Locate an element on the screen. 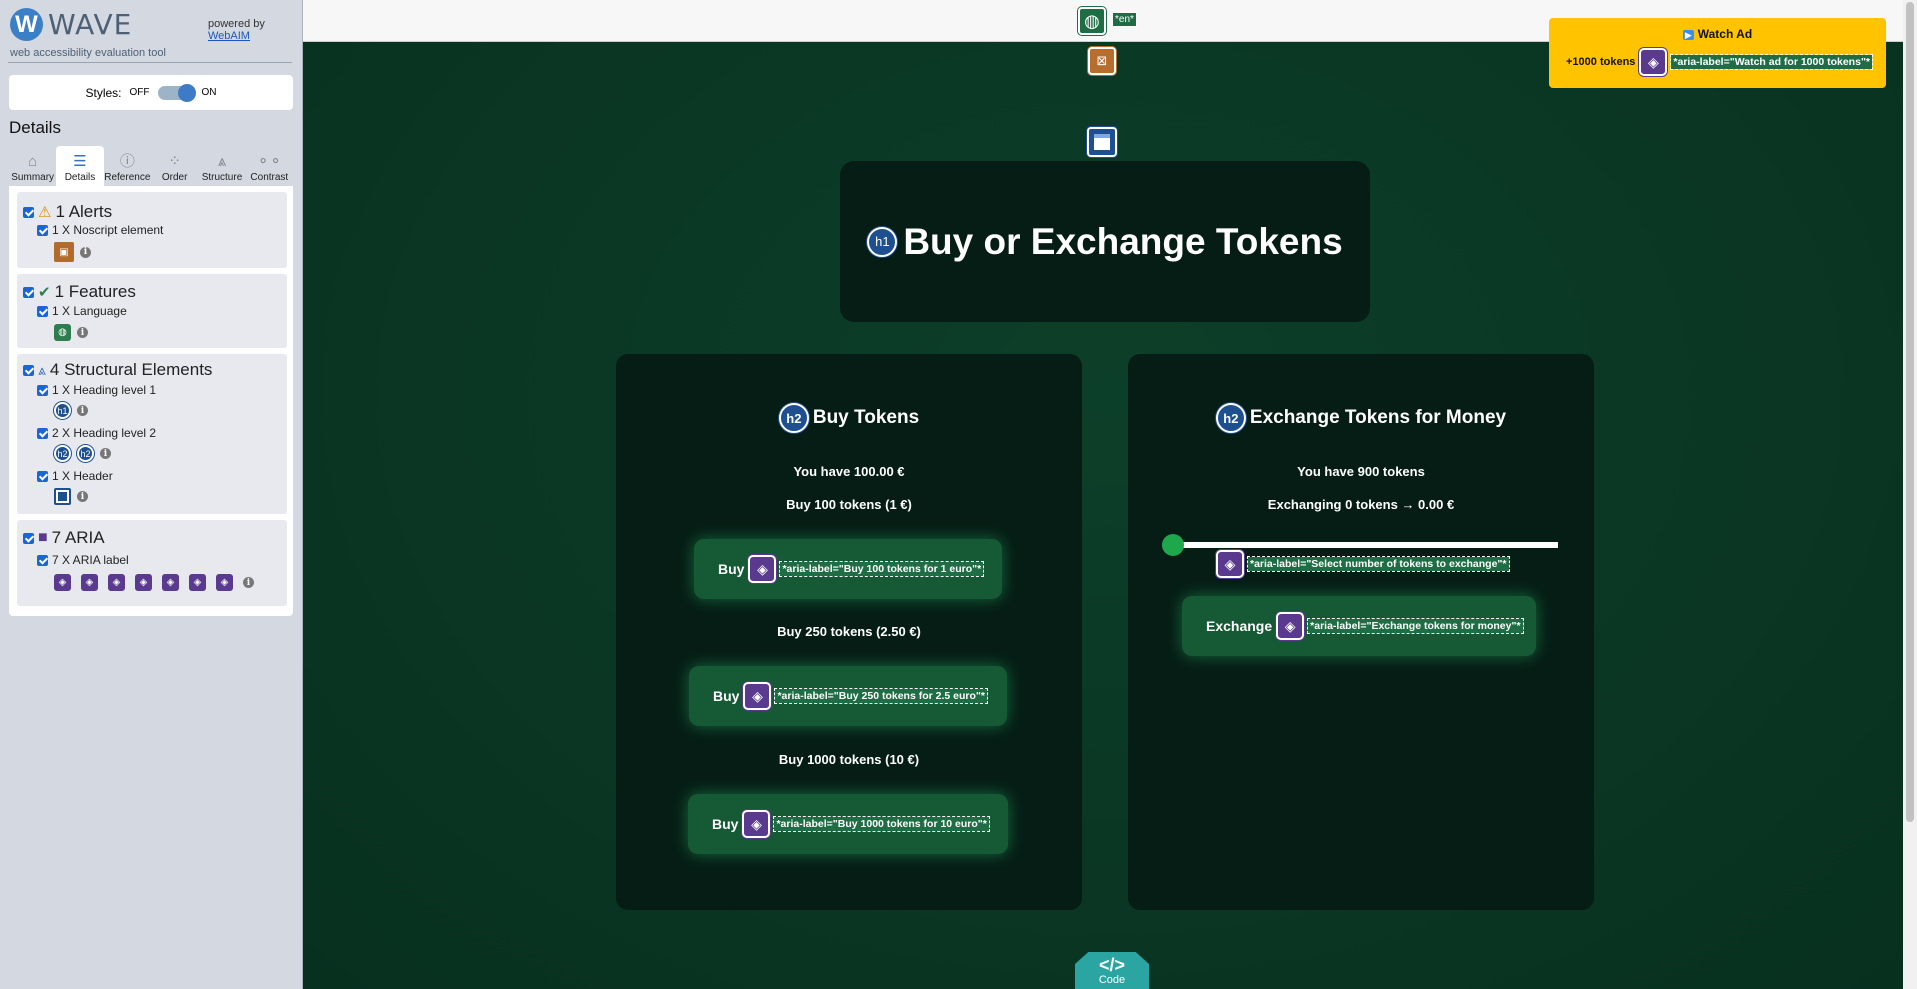 Image resolution: width=1917 pixels, height=989 pixels. play-icon: ▶ is located at coordinates (1688, 35).